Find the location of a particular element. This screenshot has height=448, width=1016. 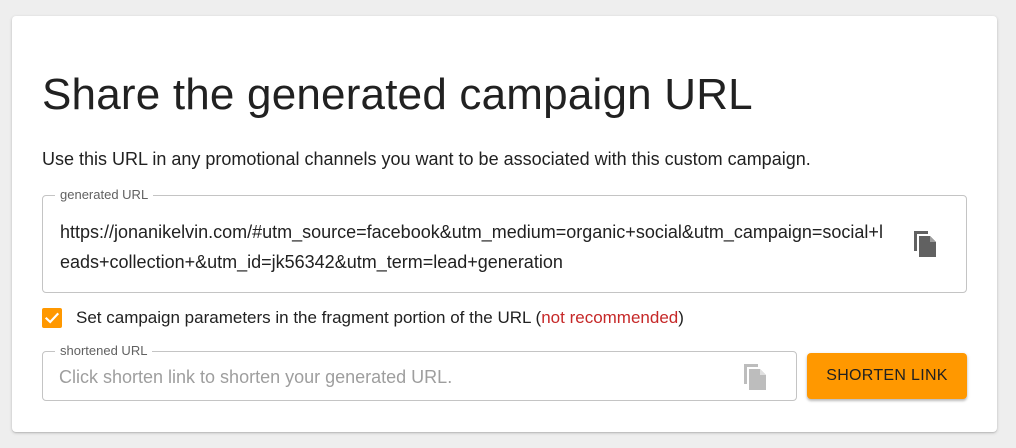

copy-icon-disabled is located at coordinates (754, 377).